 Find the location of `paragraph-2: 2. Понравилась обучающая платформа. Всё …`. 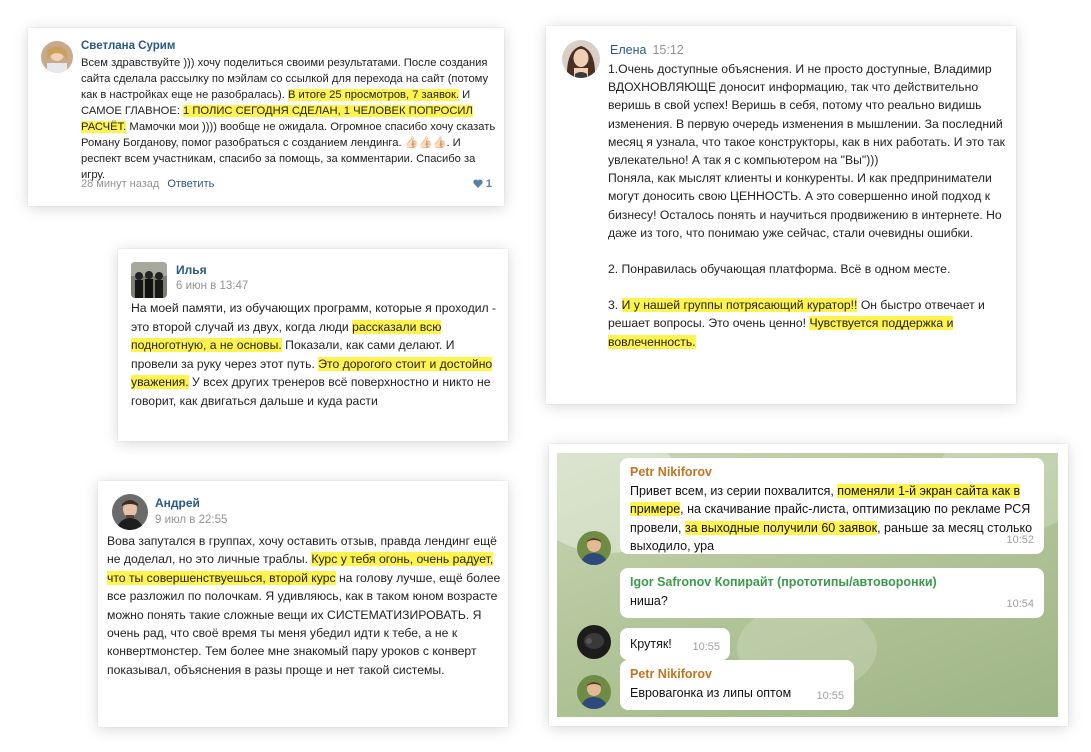

paragraph-2: 2. Понравилась обучающая платформа. Всё … is located at coordinates (779, 269).